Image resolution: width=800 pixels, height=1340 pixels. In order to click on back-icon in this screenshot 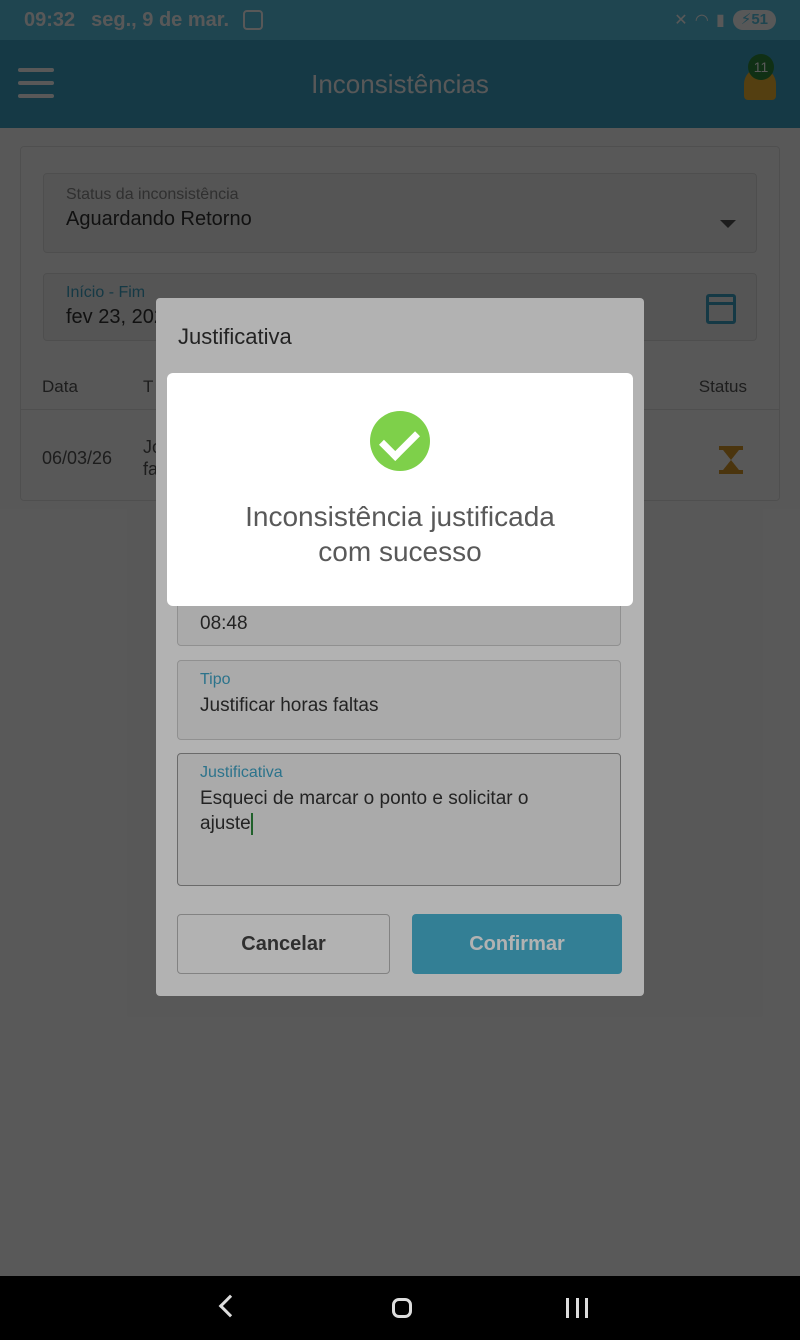, I will do `click(230, 1306)`.